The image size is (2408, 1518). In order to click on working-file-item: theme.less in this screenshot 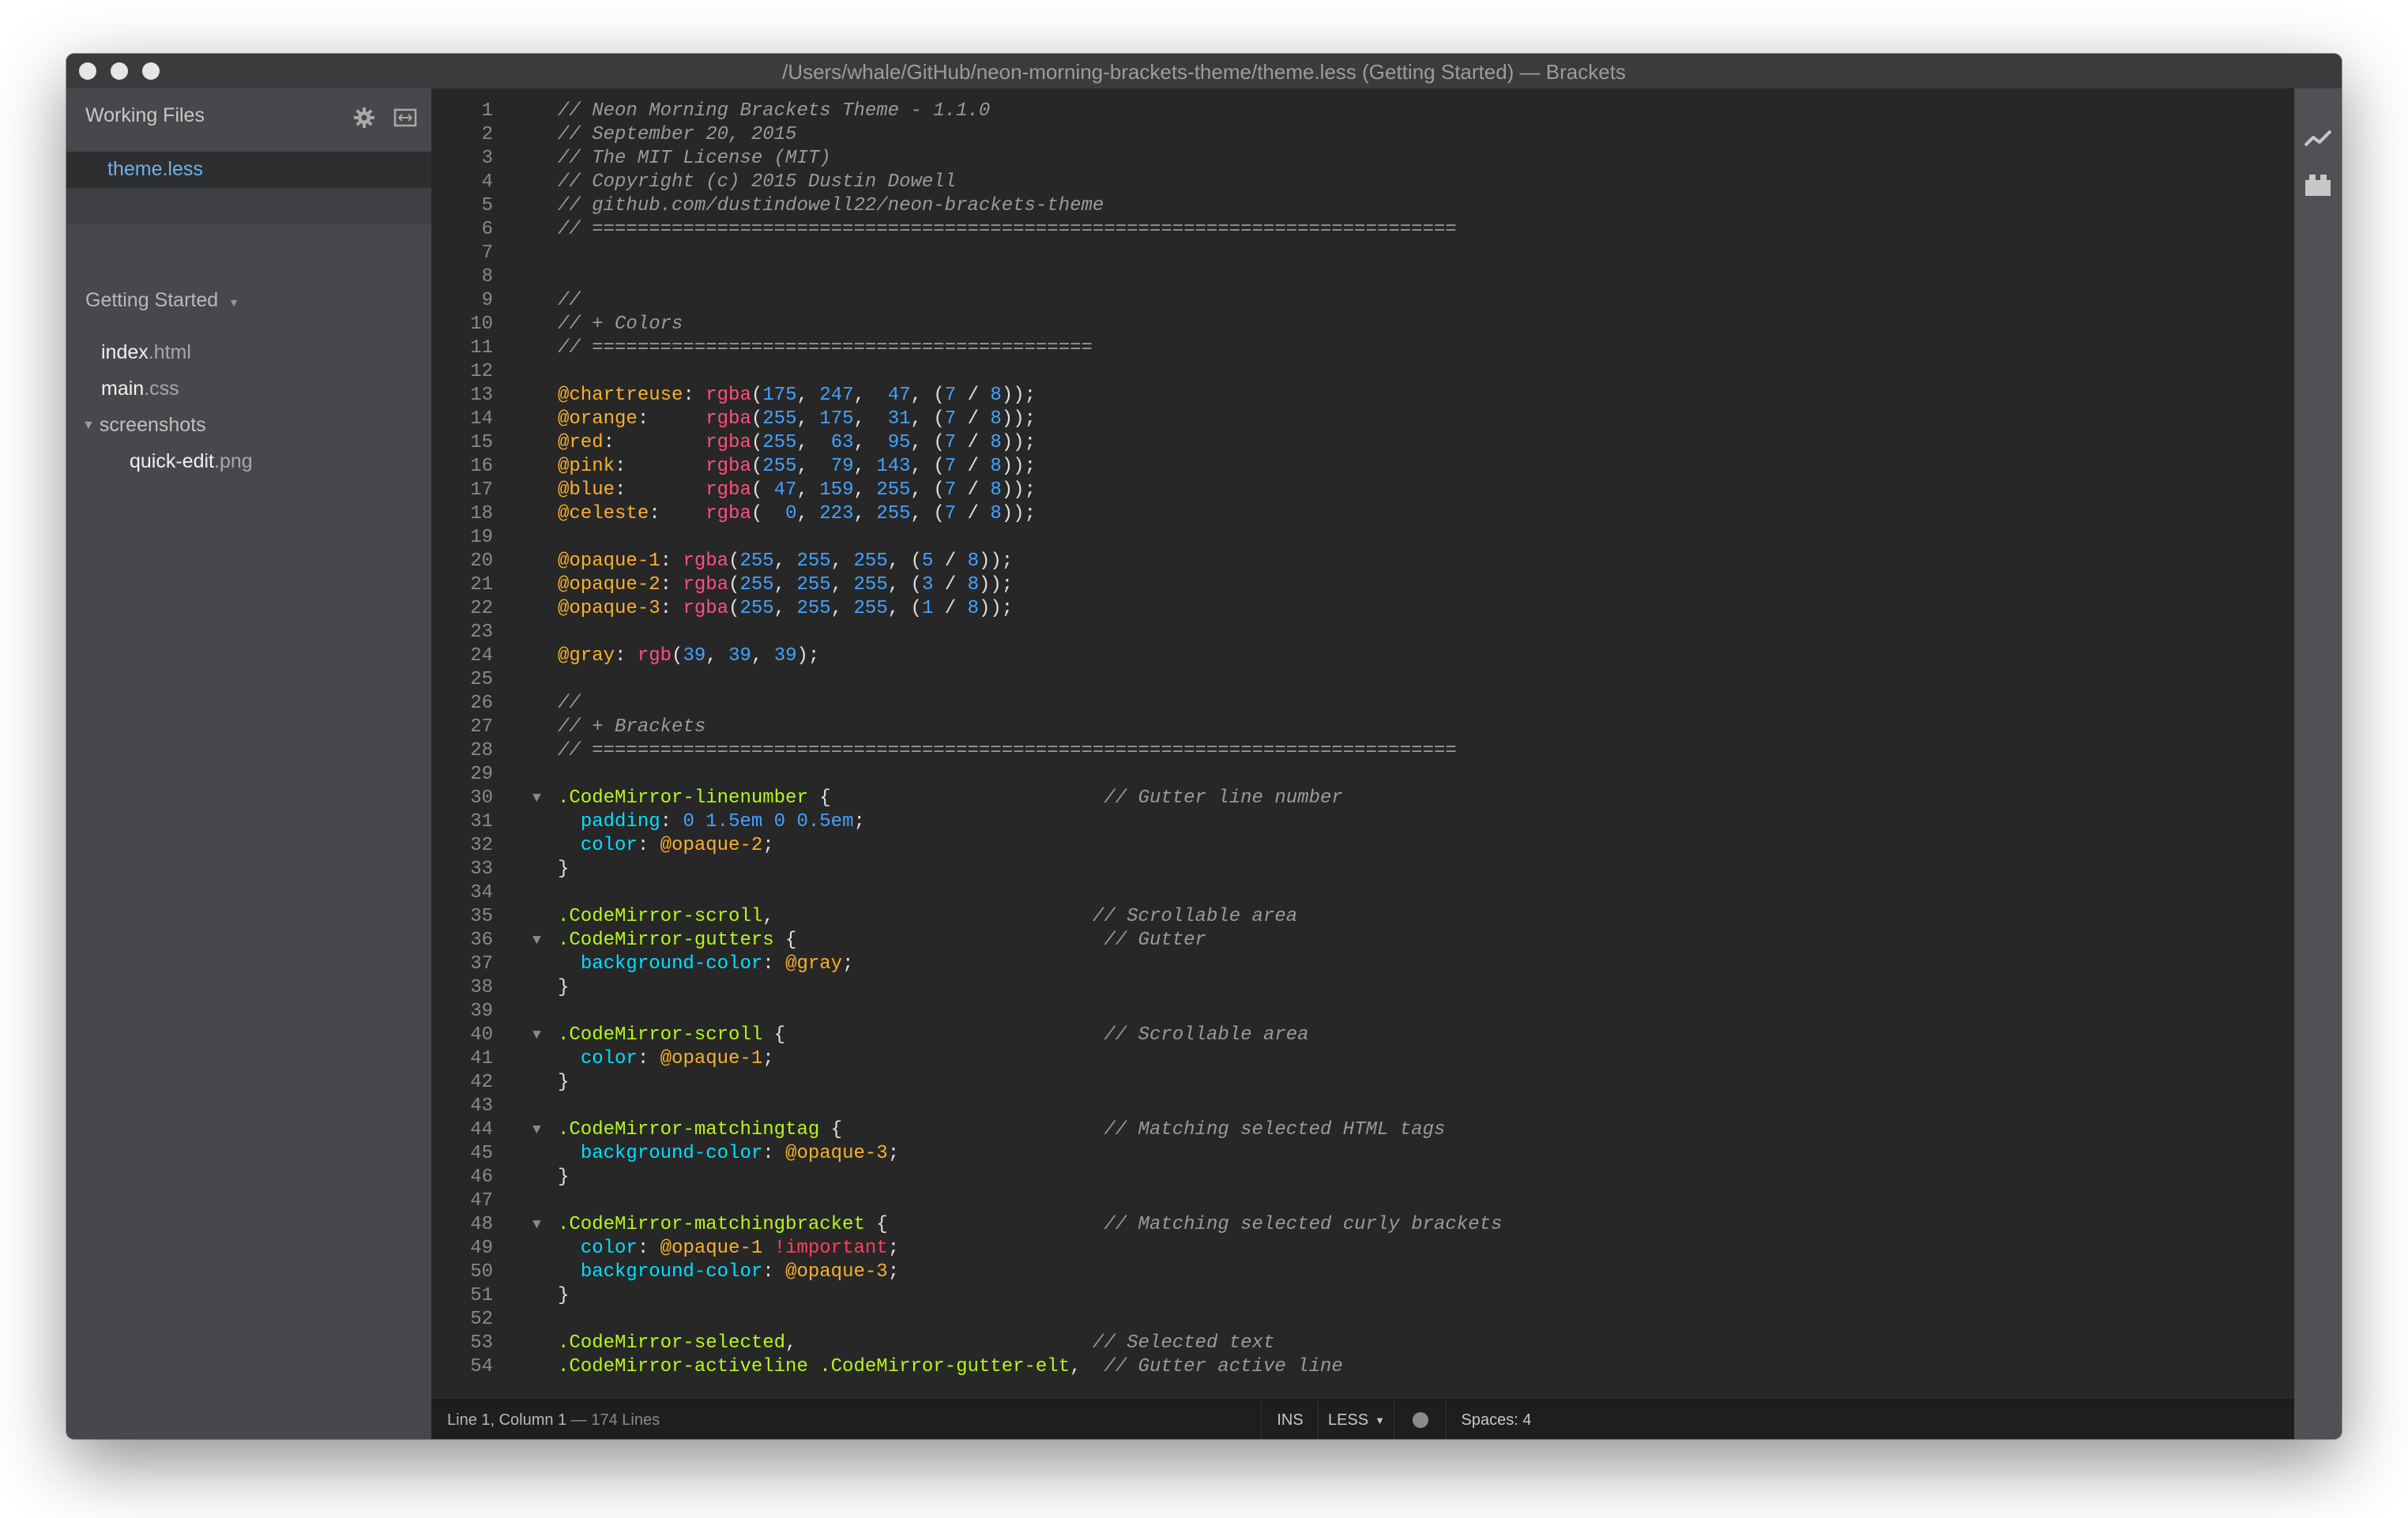, I will do `click(248, 170)`.